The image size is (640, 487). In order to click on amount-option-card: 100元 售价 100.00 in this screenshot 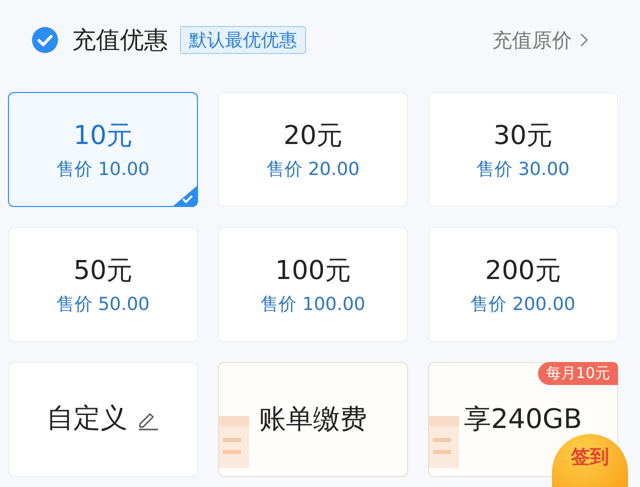, I will do `click(313, 284)`.